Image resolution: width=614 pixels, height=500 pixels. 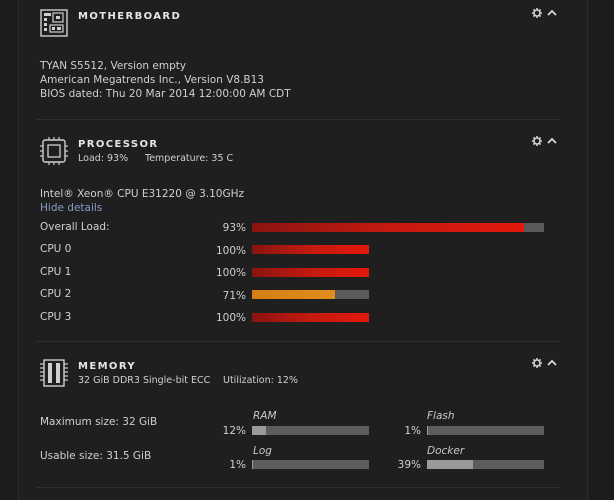 What do you see at coordinates (99, 422) in the screenshot?
I see `memory-max-size: Maximum size: 32 GiB` at bounding box center [99, 422].